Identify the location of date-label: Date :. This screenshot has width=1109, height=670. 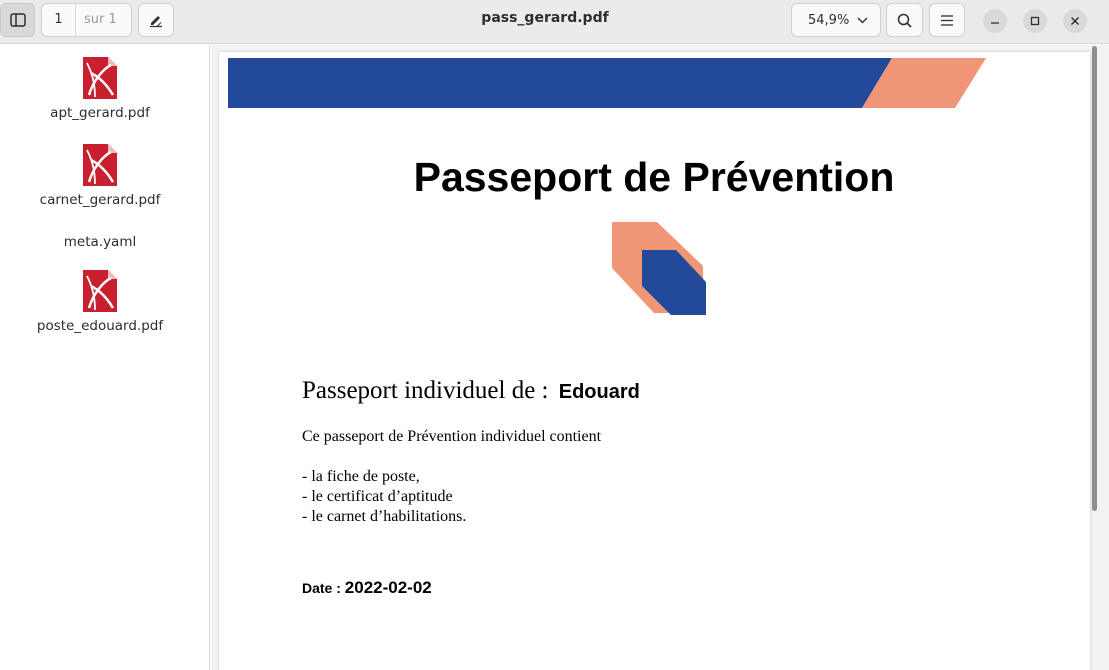
(323, 588).